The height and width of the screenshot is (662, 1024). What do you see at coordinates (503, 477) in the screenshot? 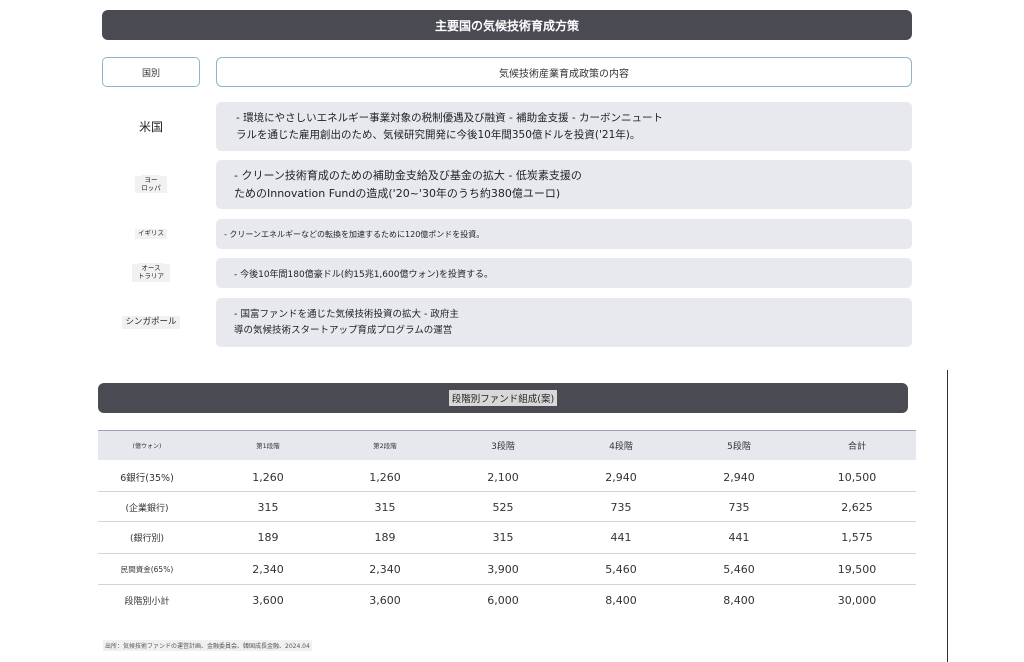
I see `table-cell: 2,100` at bounding box center [503, 477].